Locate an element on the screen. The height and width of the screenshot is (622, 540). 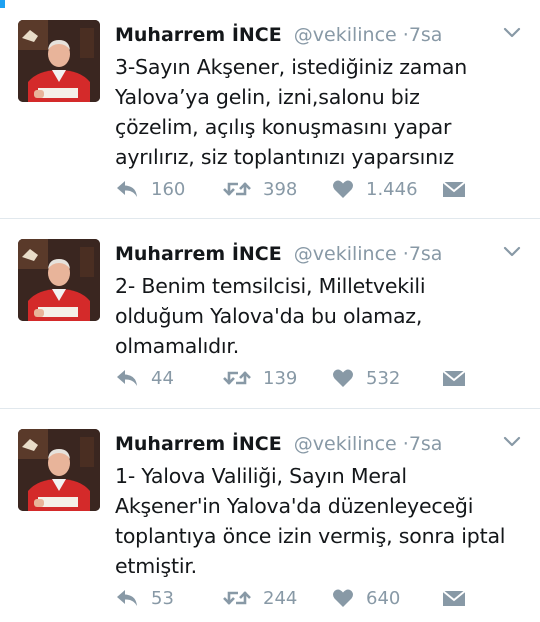
retweet-button: 244 is located at coordinates (260, 598).